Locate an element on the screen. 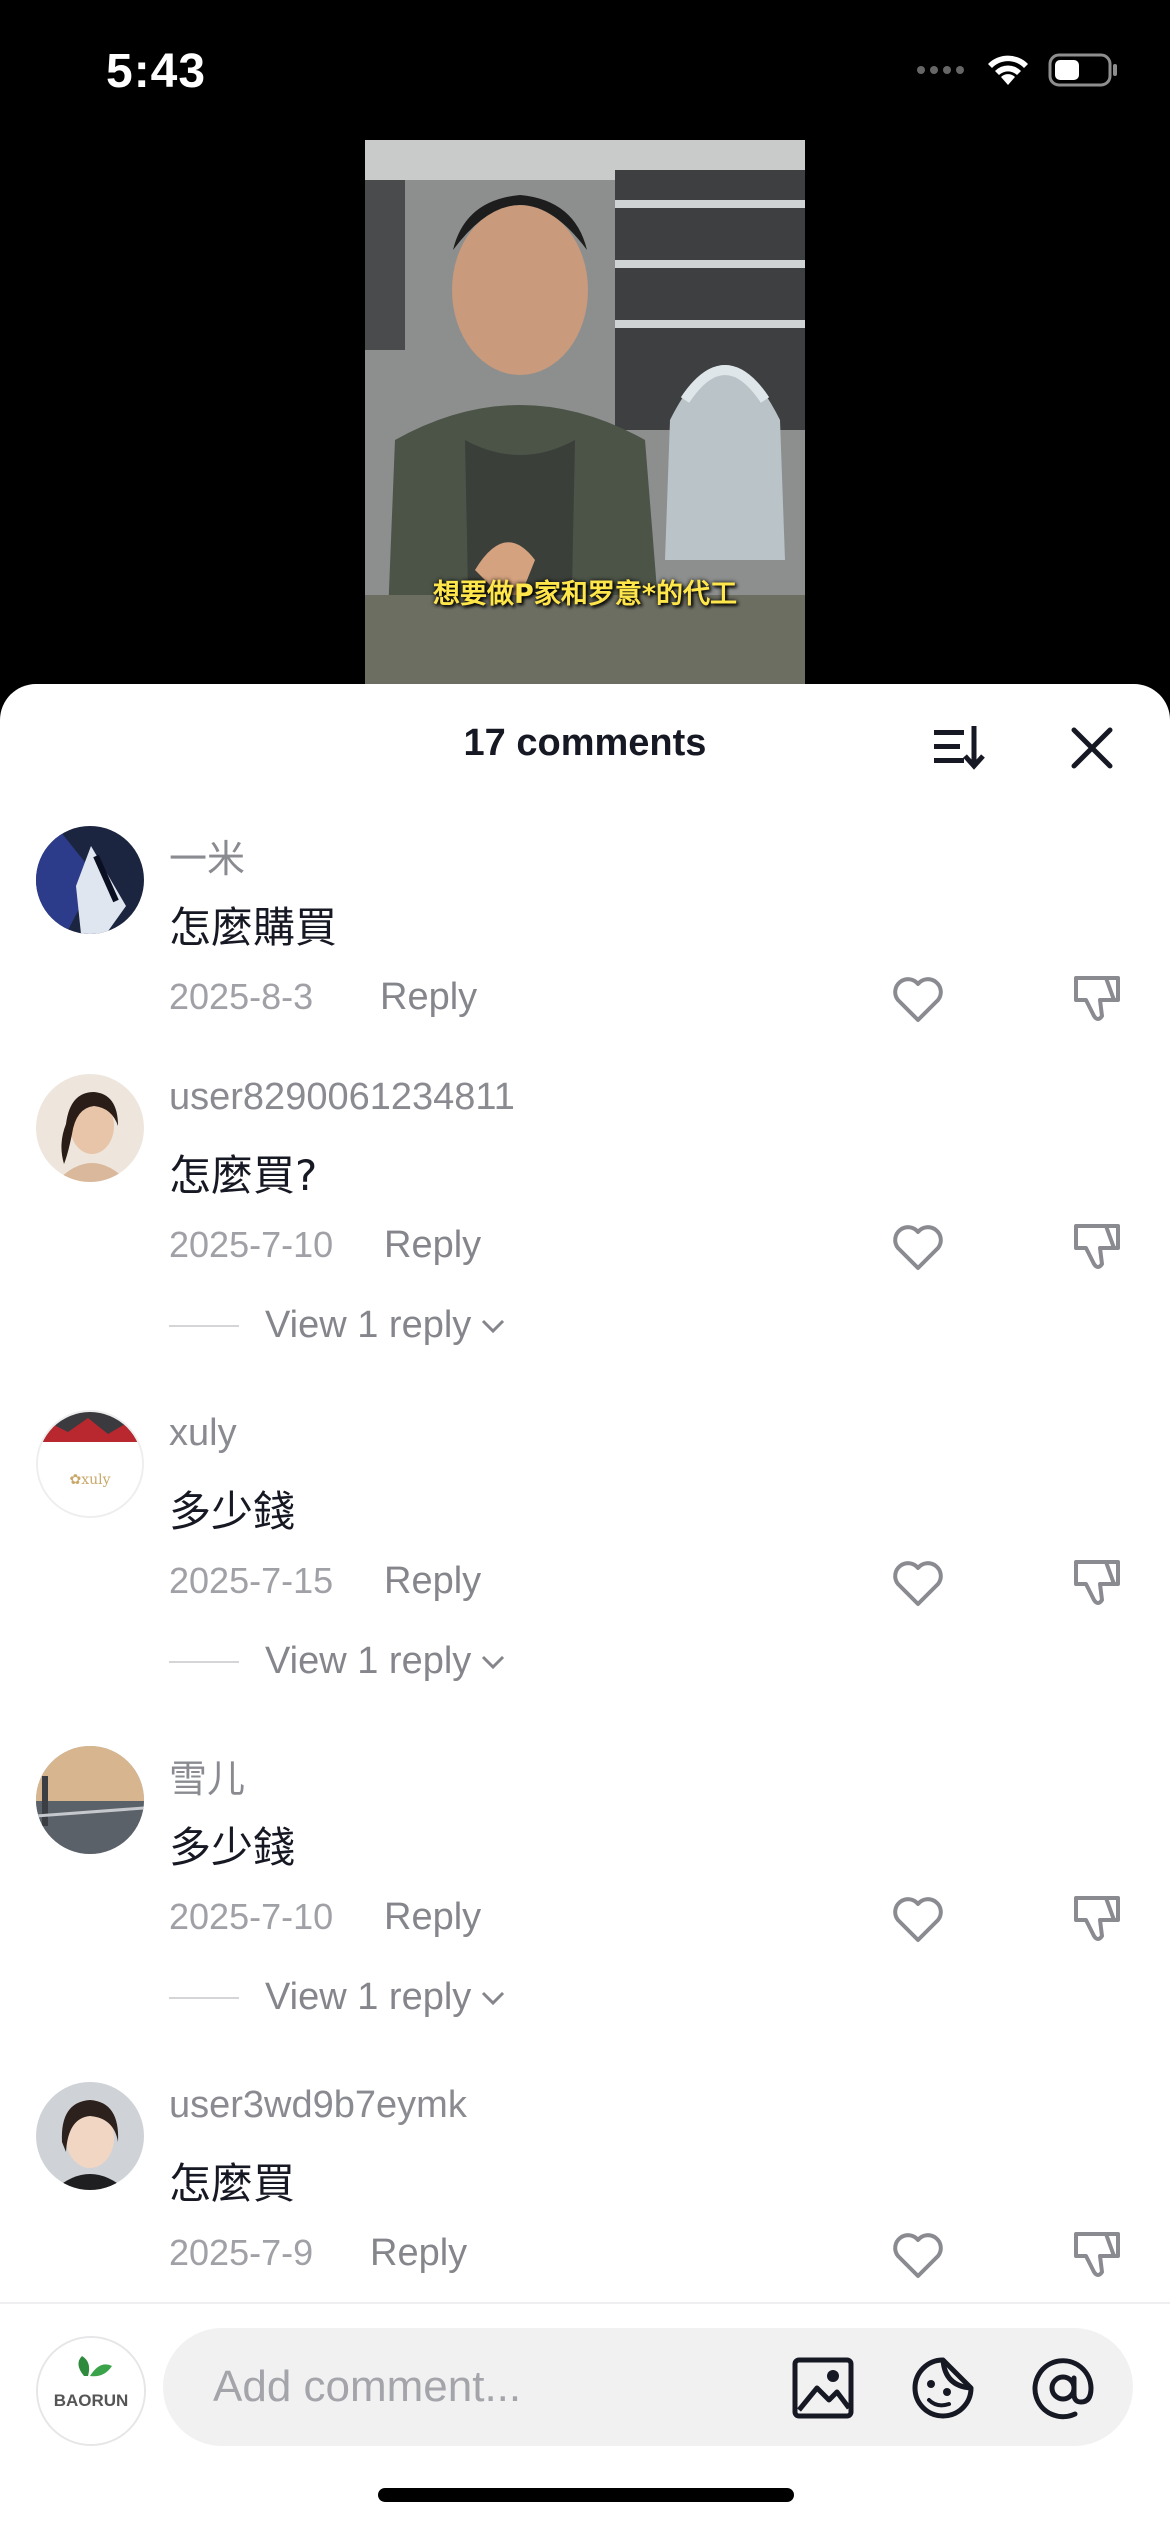 This screenshot has width=1170, height=2534. comment-username: 一米 is located at coordinates (207, 855).